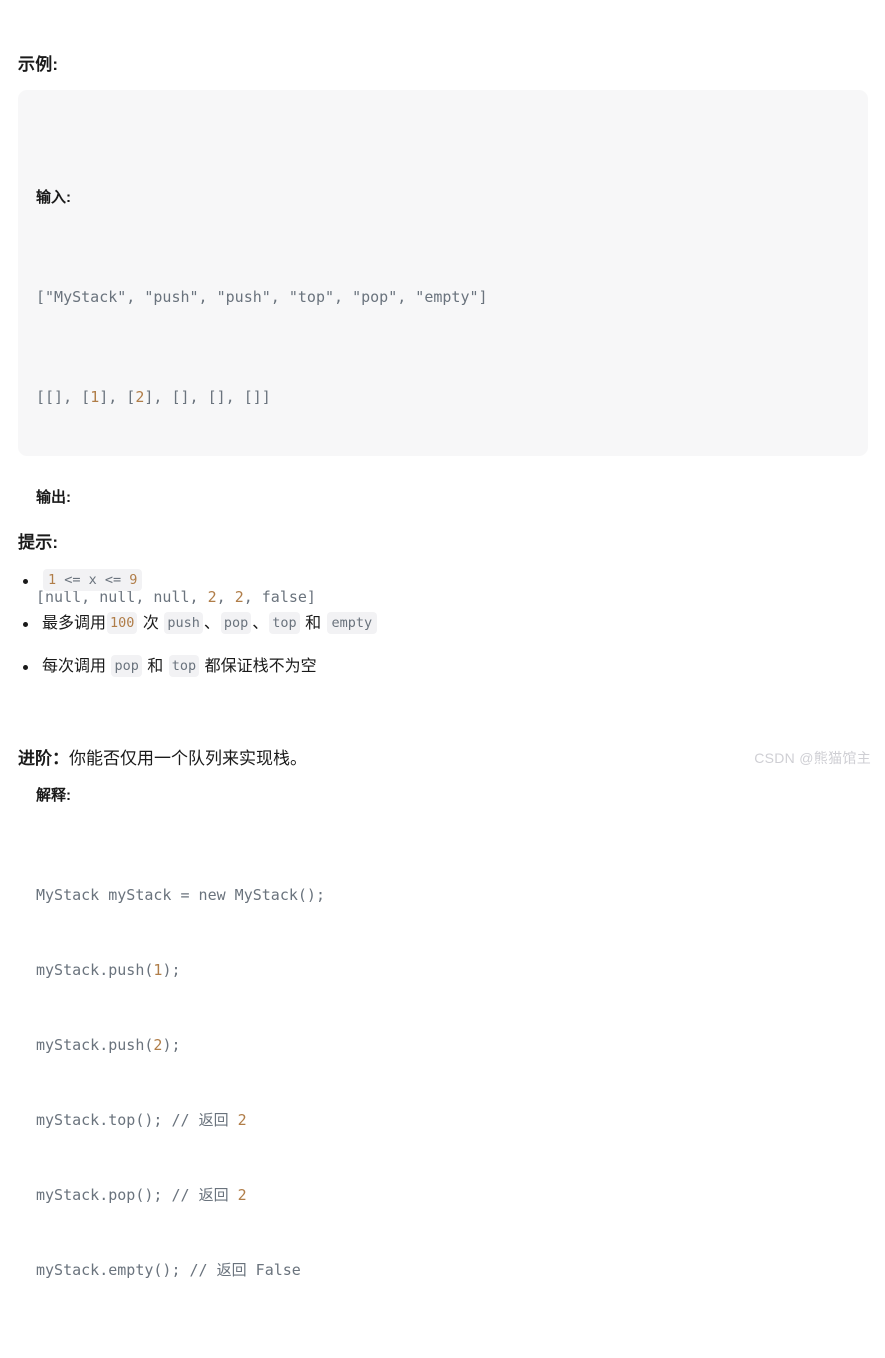  I want to click on inline-code-token: empty, so click(352, 623).